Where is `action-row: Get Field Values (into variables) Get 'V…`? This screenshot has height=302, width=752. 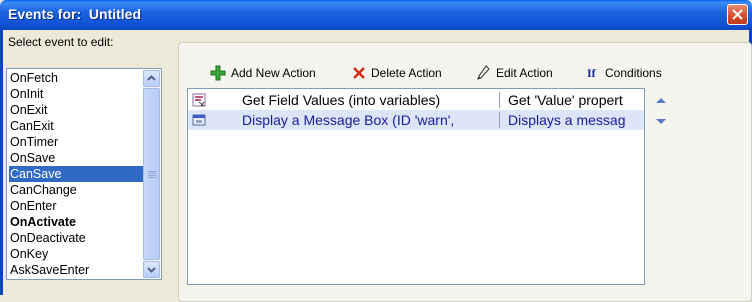 action-row: Get Field Values (into variables) Get 'V… is located at coordinates (416, 100).